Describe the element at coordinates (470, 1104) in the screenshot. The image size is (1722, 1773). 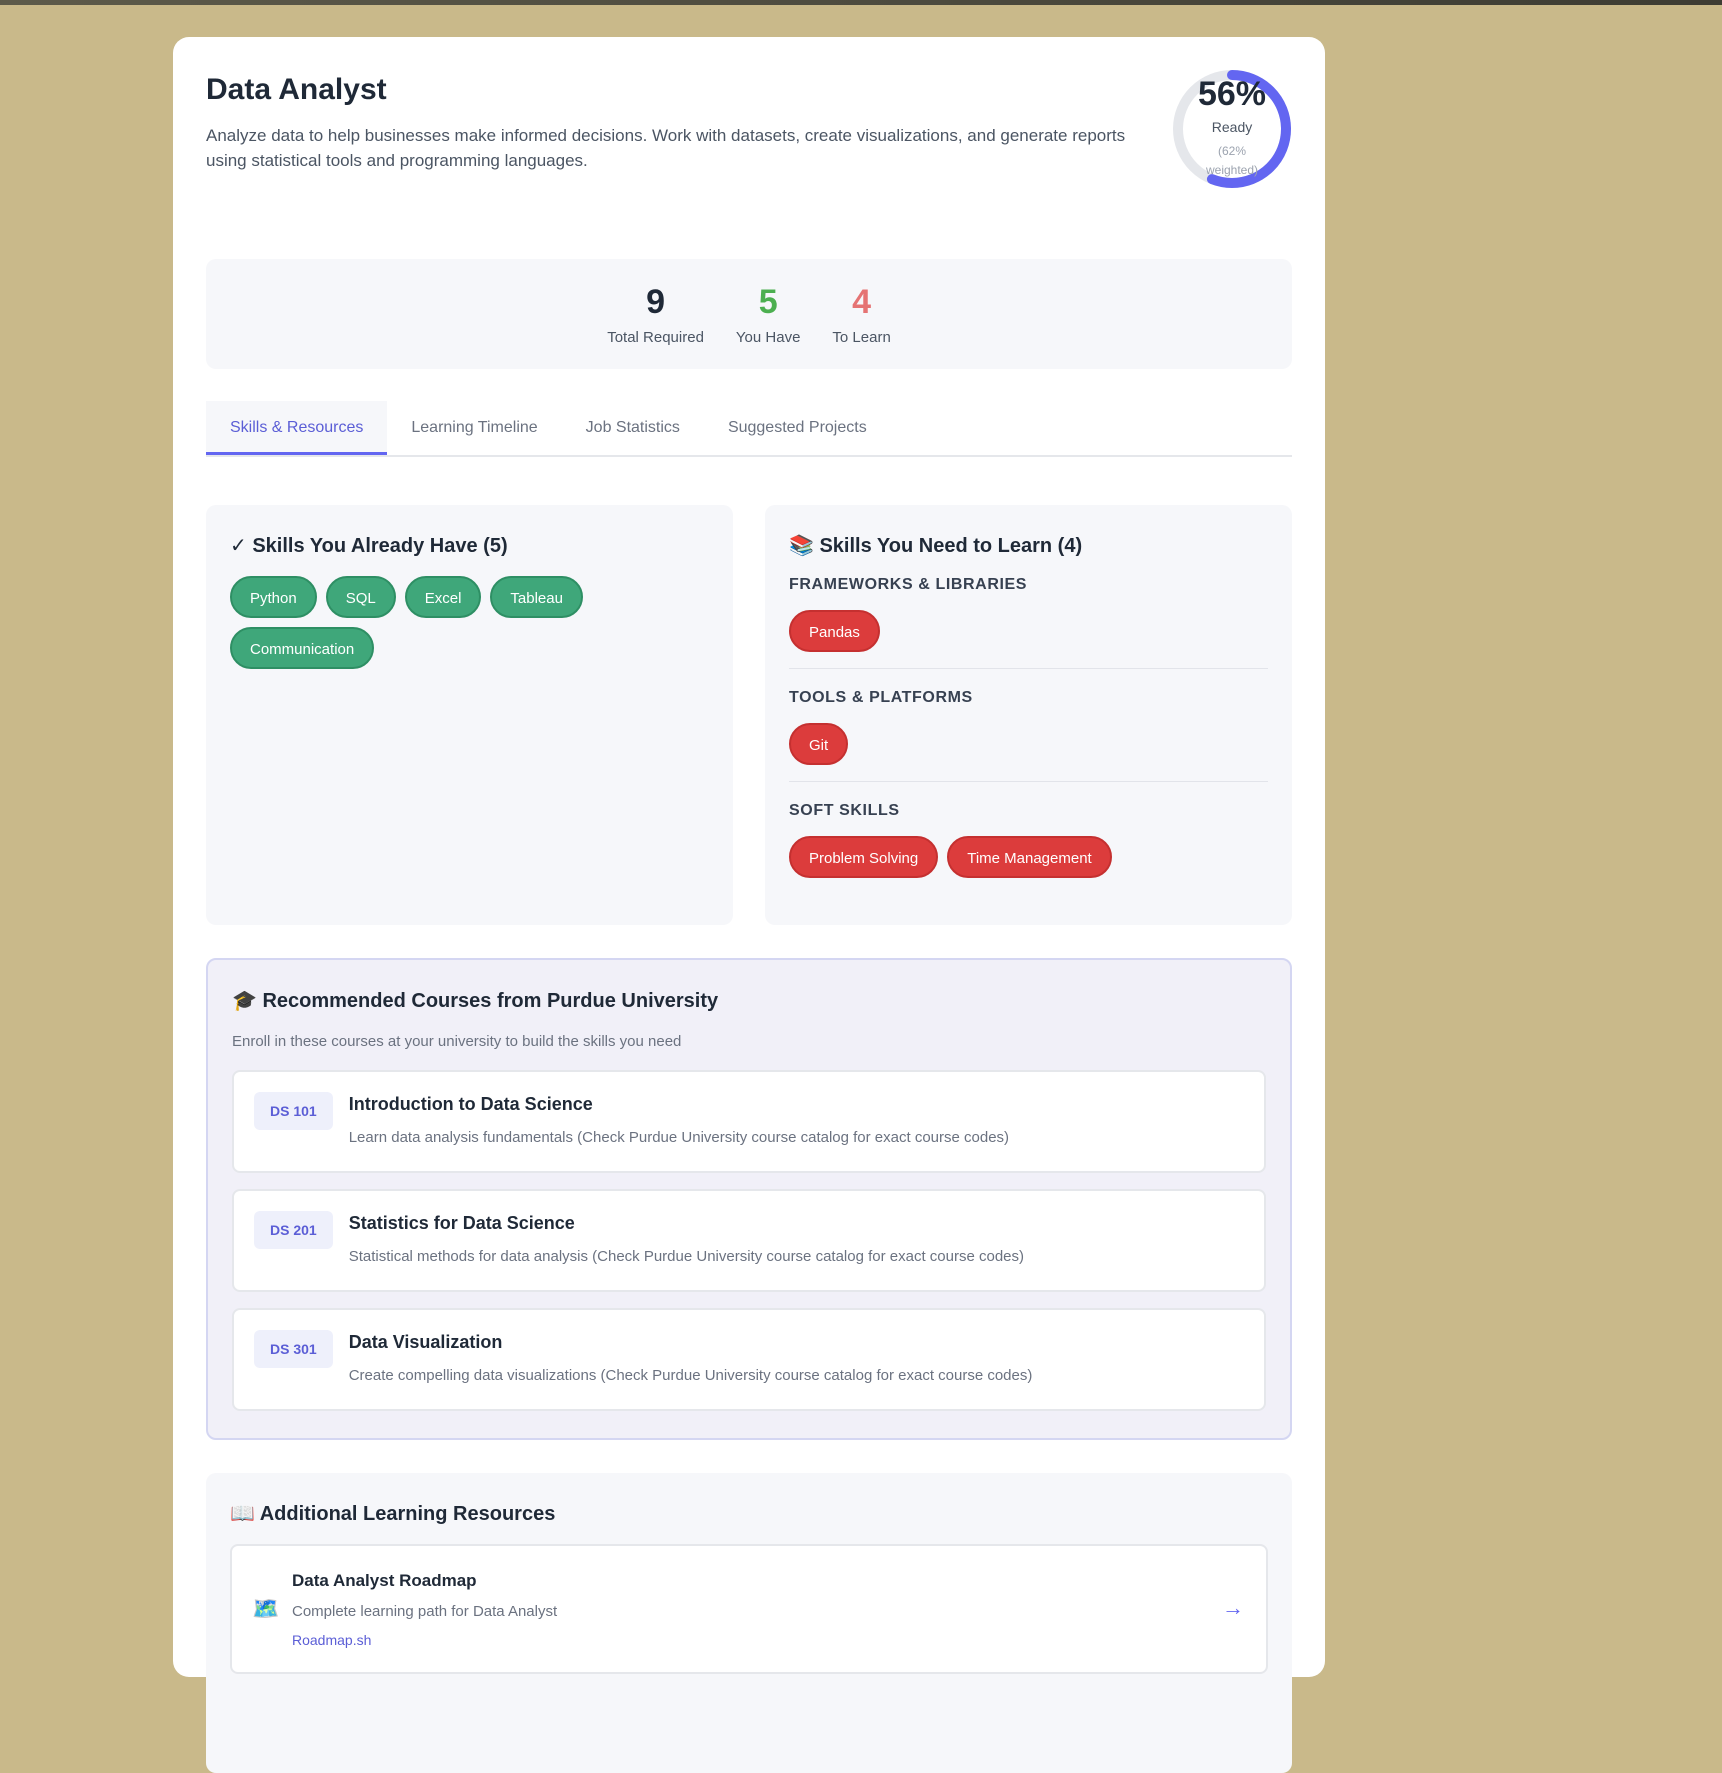
I see `course-name: Introduction to Data Science` at that location.